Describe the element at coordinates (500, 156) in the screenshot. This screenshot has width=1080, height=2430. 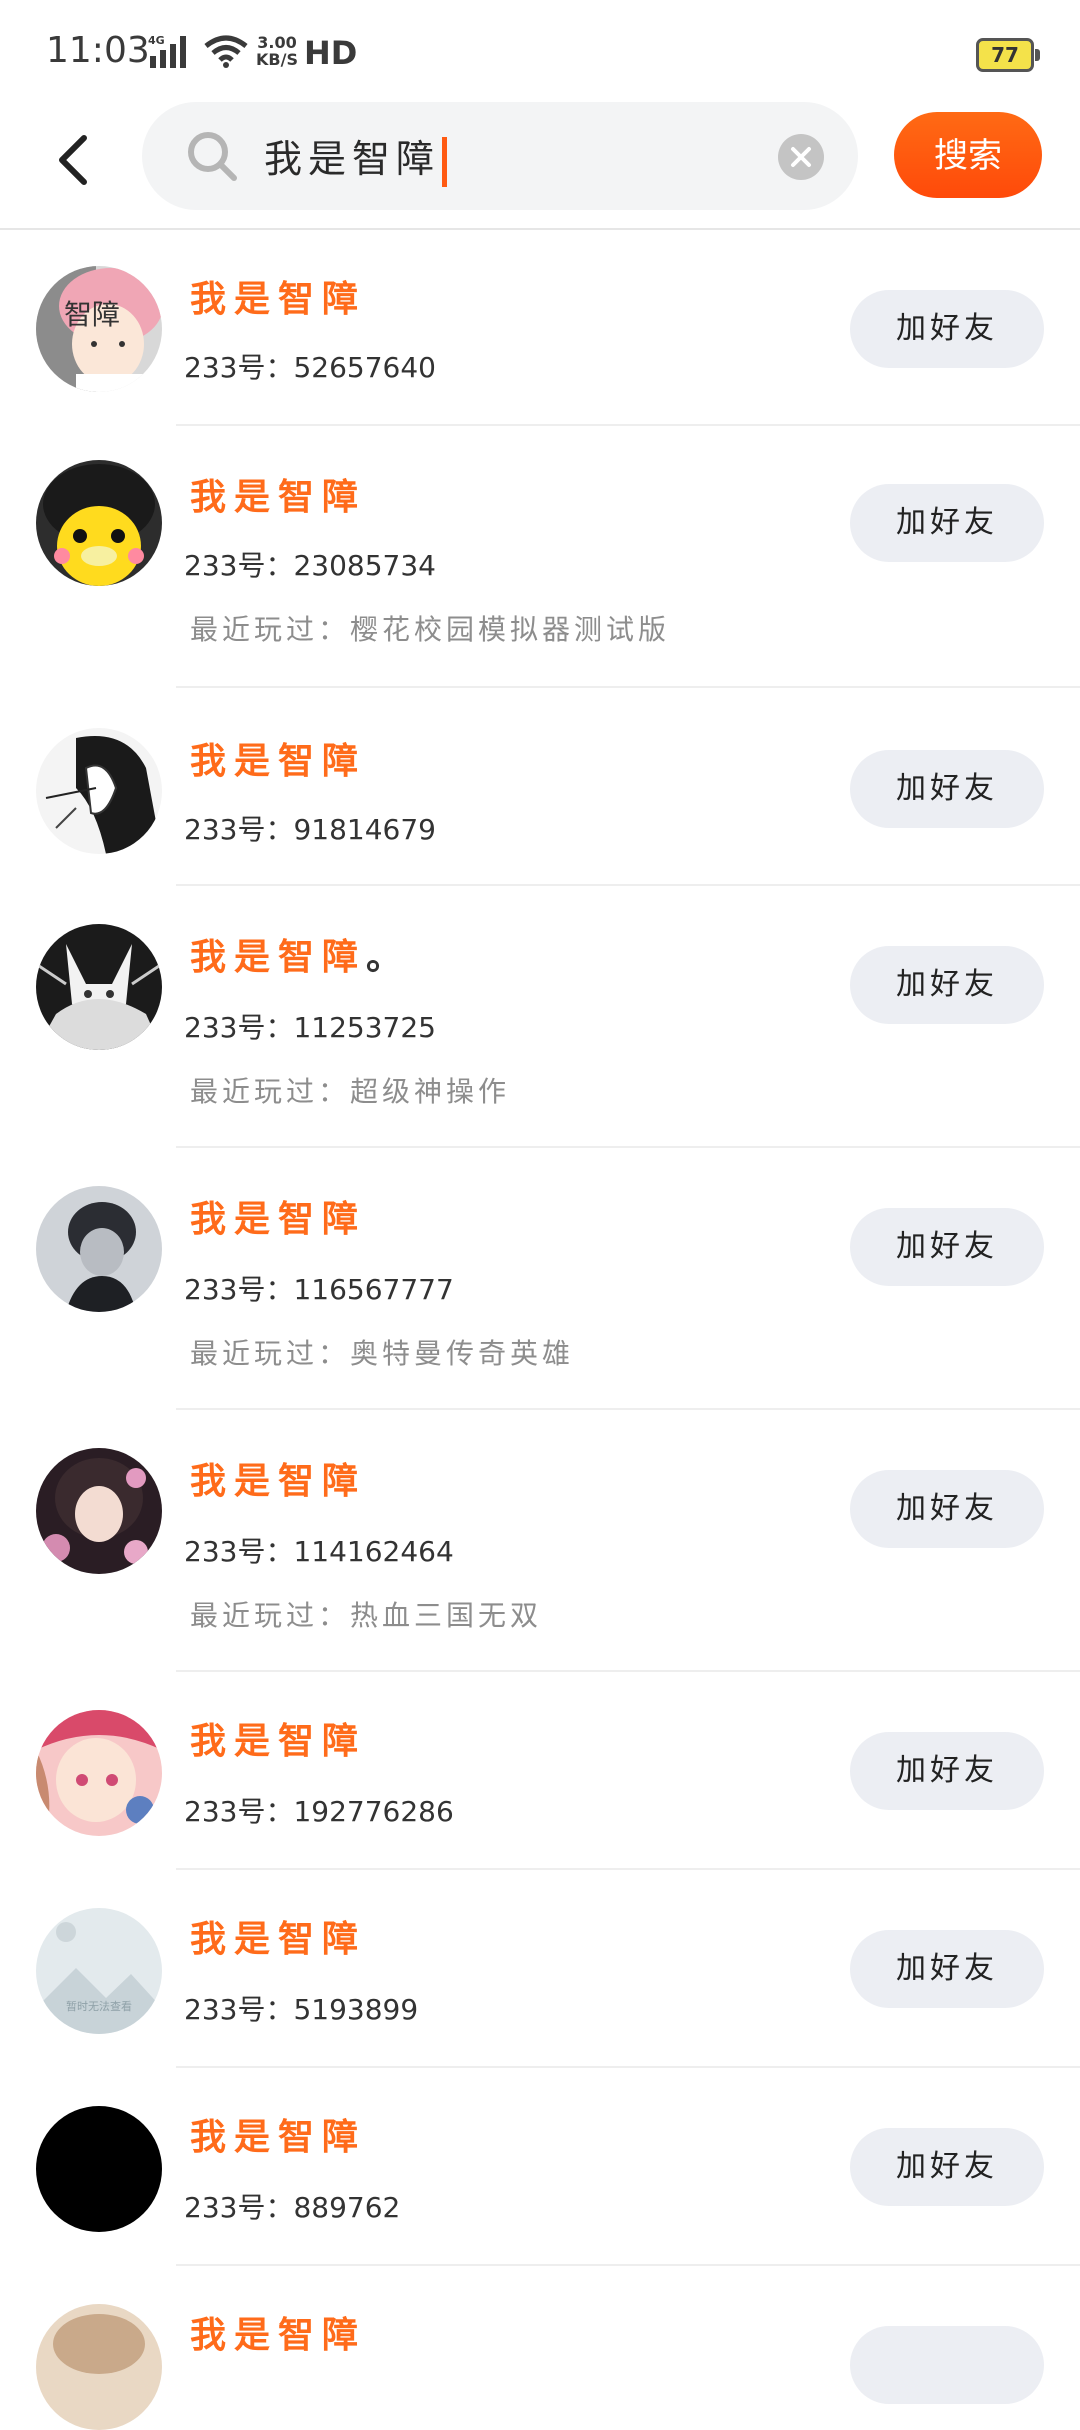
I see `search-input: 我是智障` at that location.